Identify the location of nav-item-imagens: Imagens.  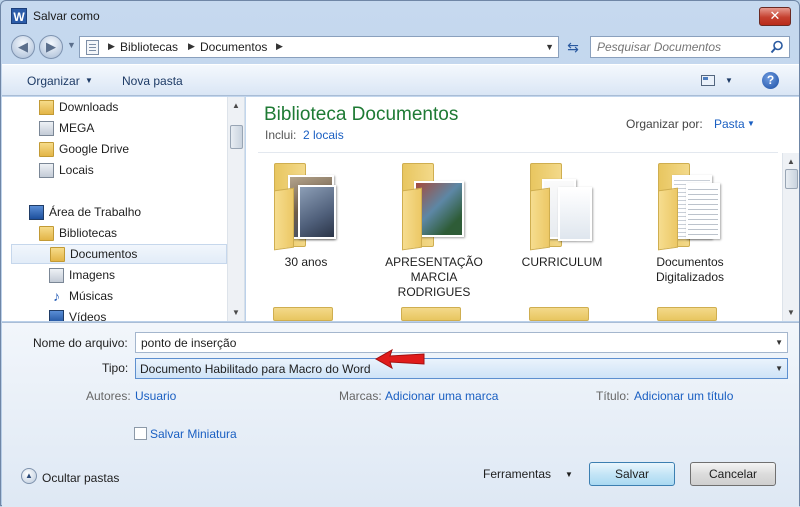
(134, 276).